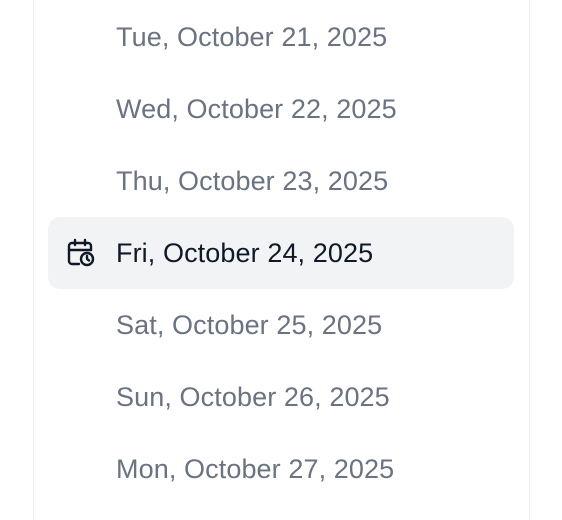  What do you see at coordinates (252, 36) in the screenshot?
I see `date-option-label: Tue, October 21, 2025` at bounding box center [252, 36].